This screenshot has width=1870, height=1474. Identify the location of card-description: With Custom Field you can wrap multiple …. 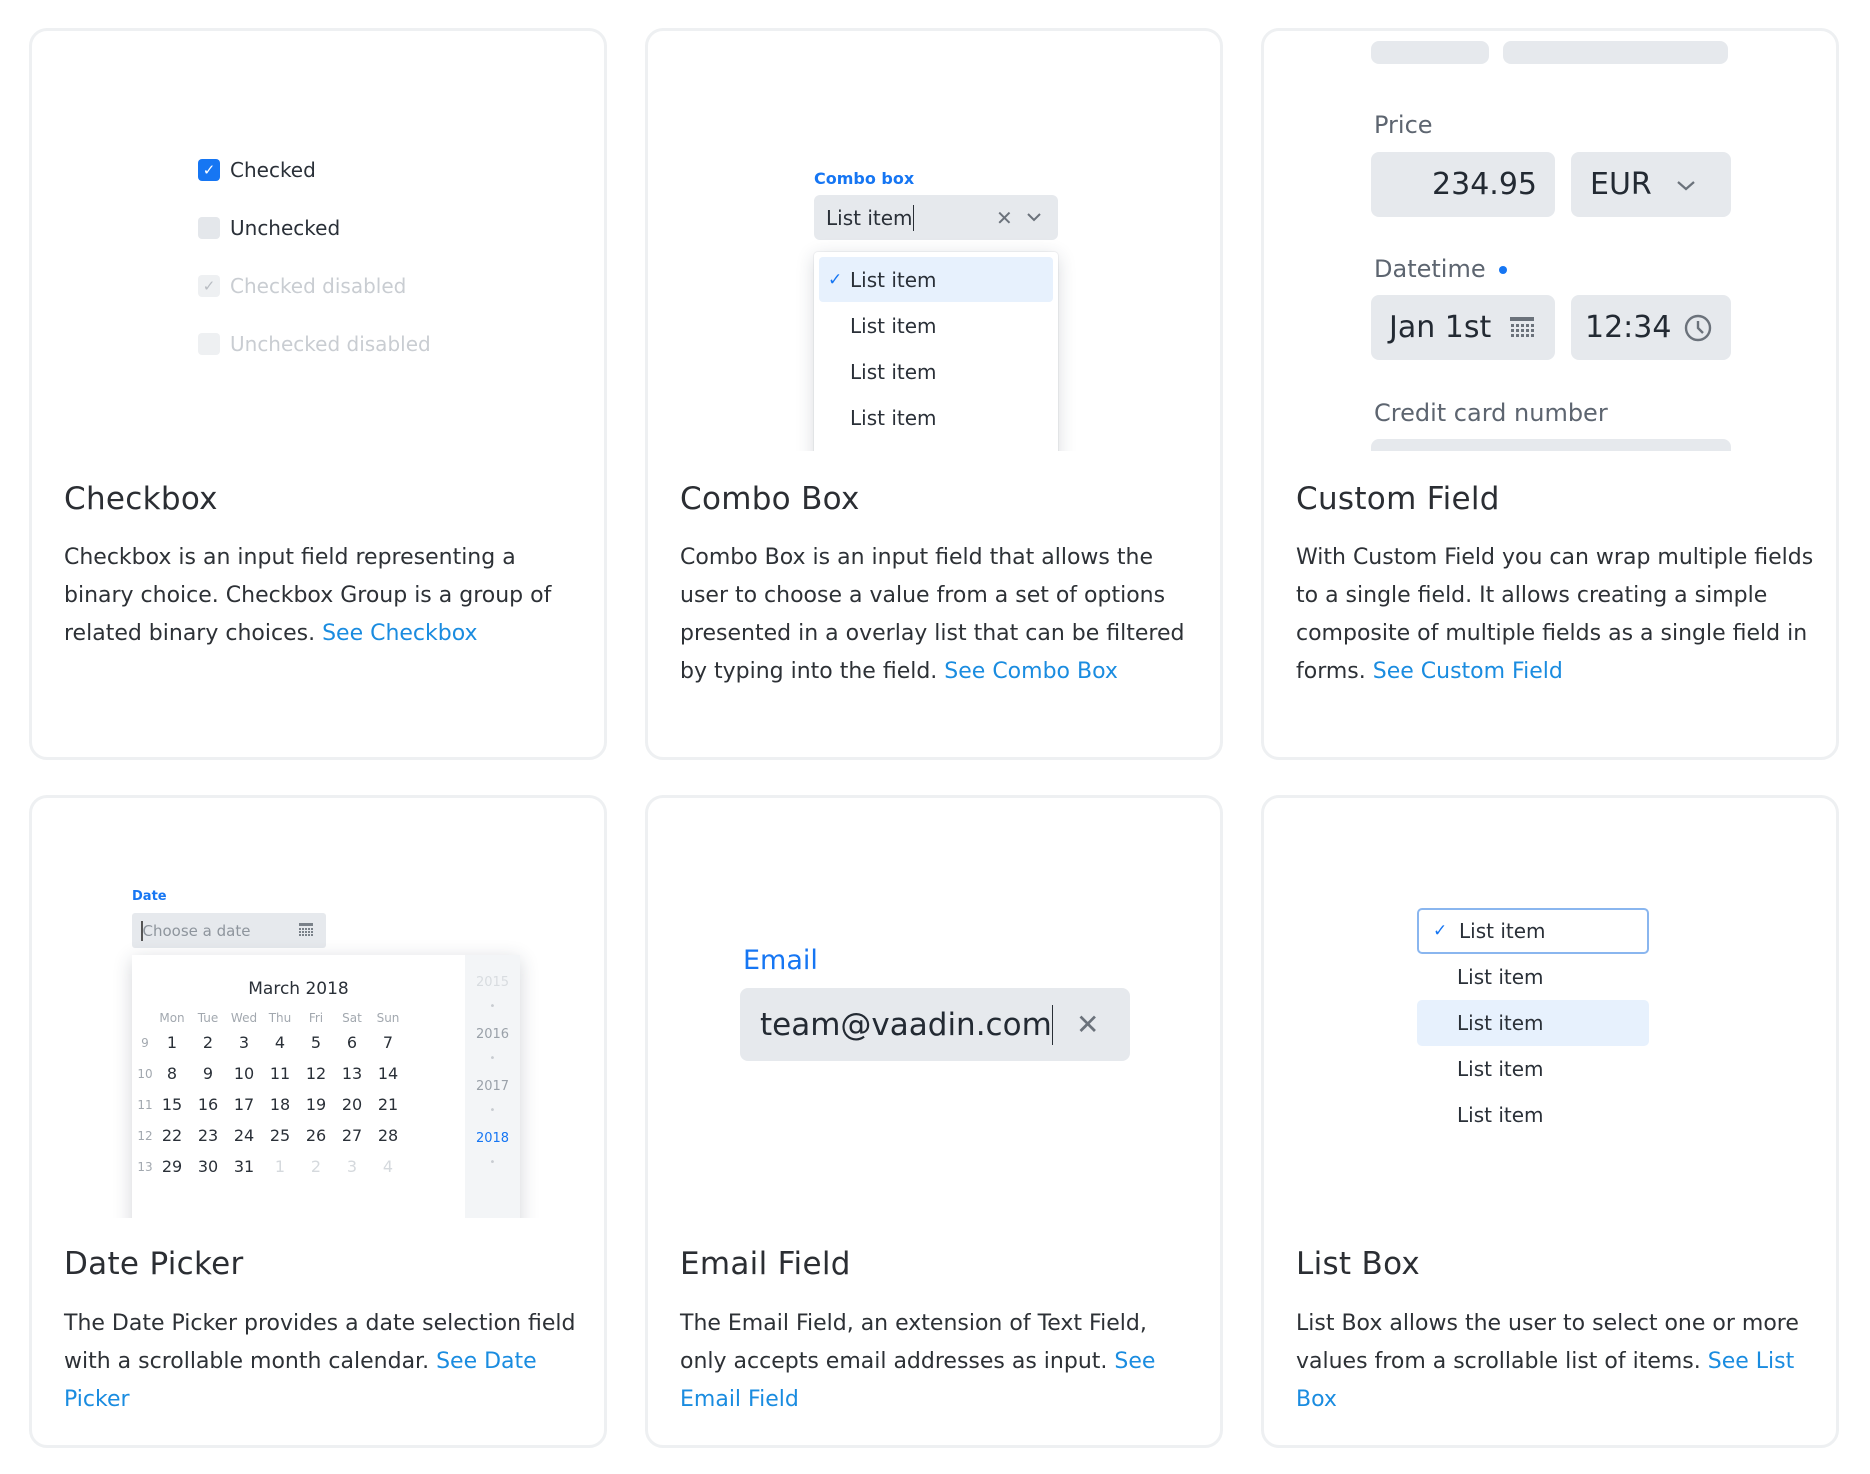
(1556, 615).